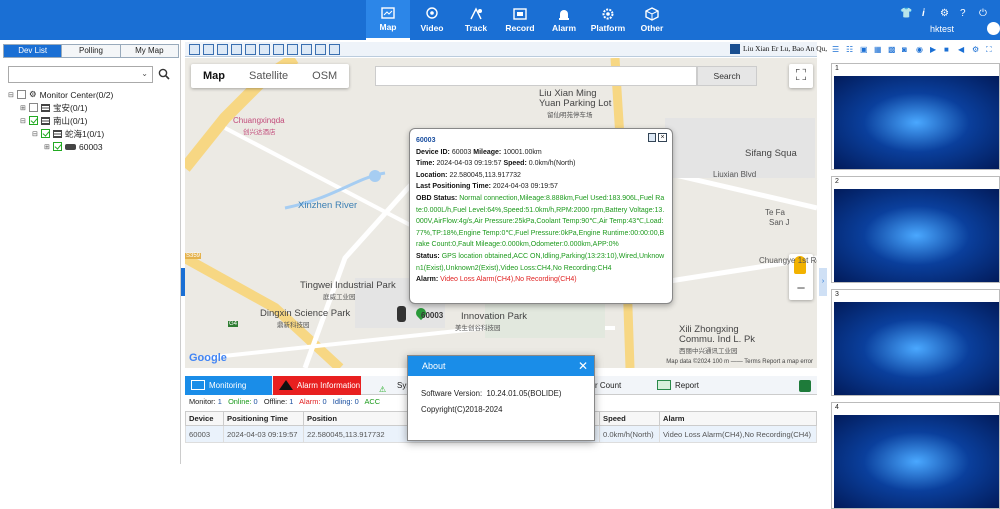 This screenshot has height=509, width=1000. Describe the element at coordinates (356, 401) in the screenshot. I see `idling-count: 0` at that location.